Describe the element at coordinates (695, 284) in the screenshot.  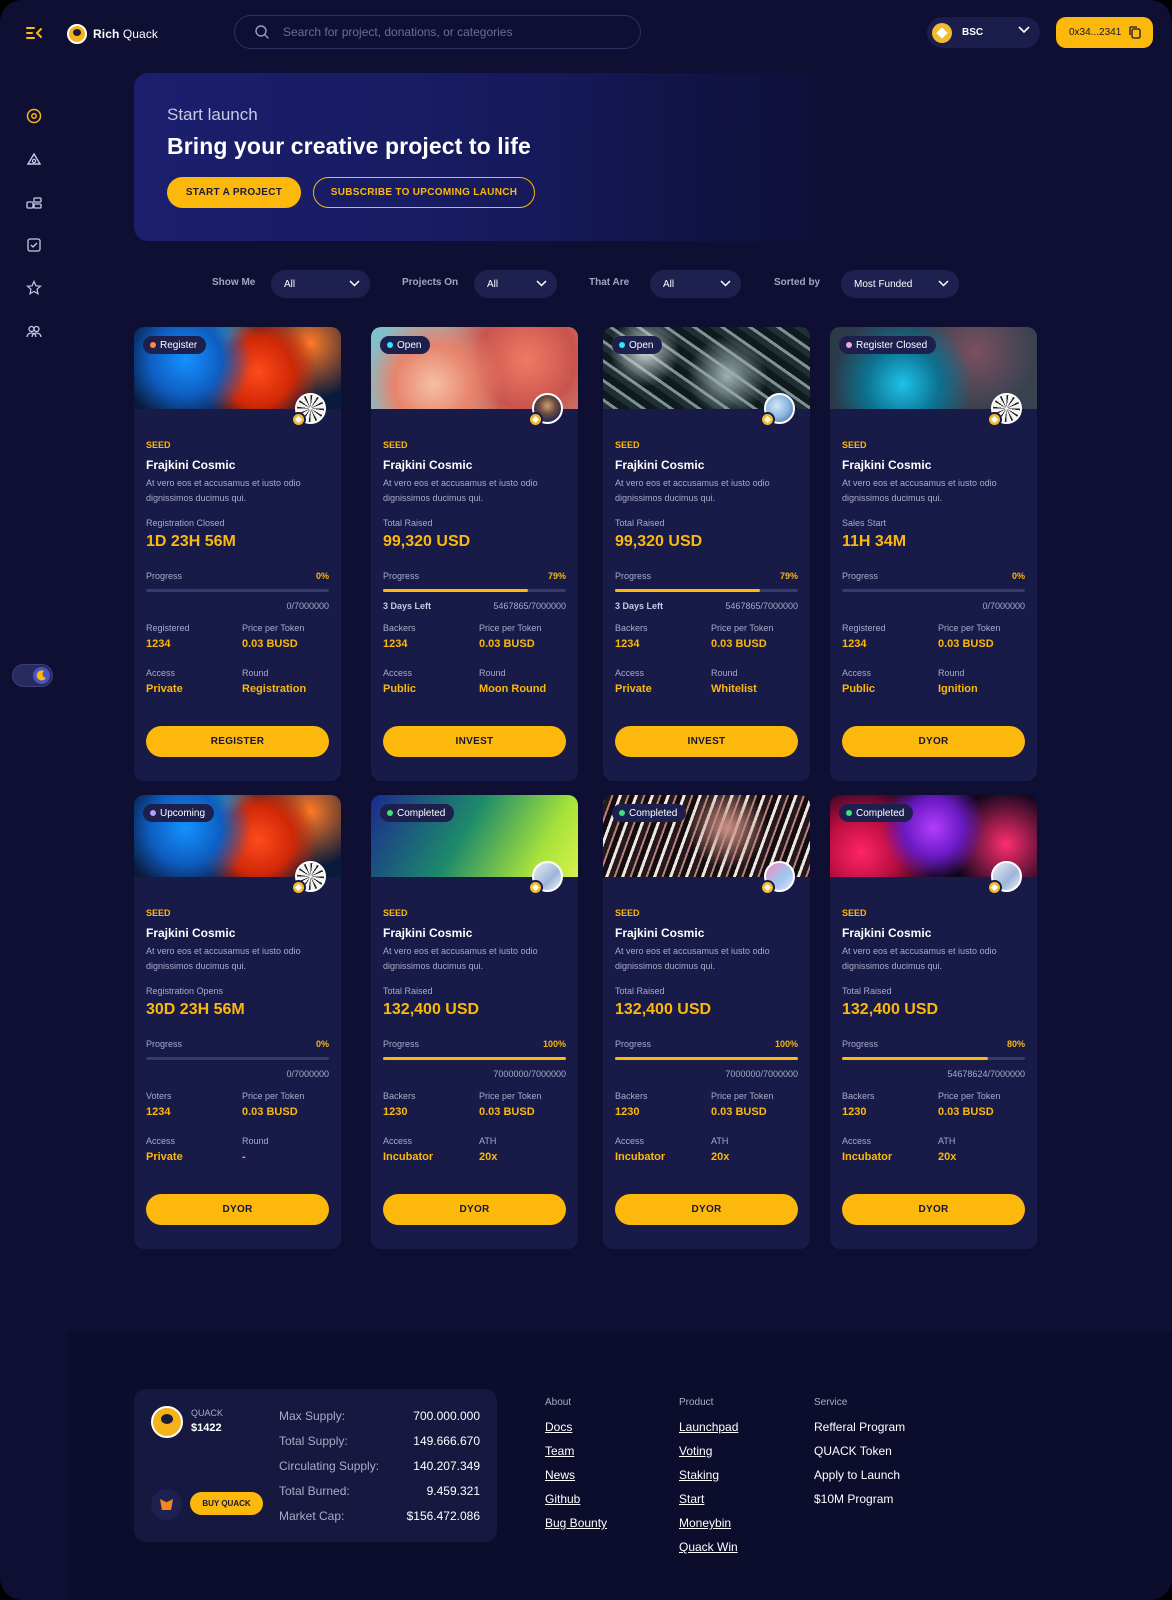
I see `filter-that-are-select: All` at that location.